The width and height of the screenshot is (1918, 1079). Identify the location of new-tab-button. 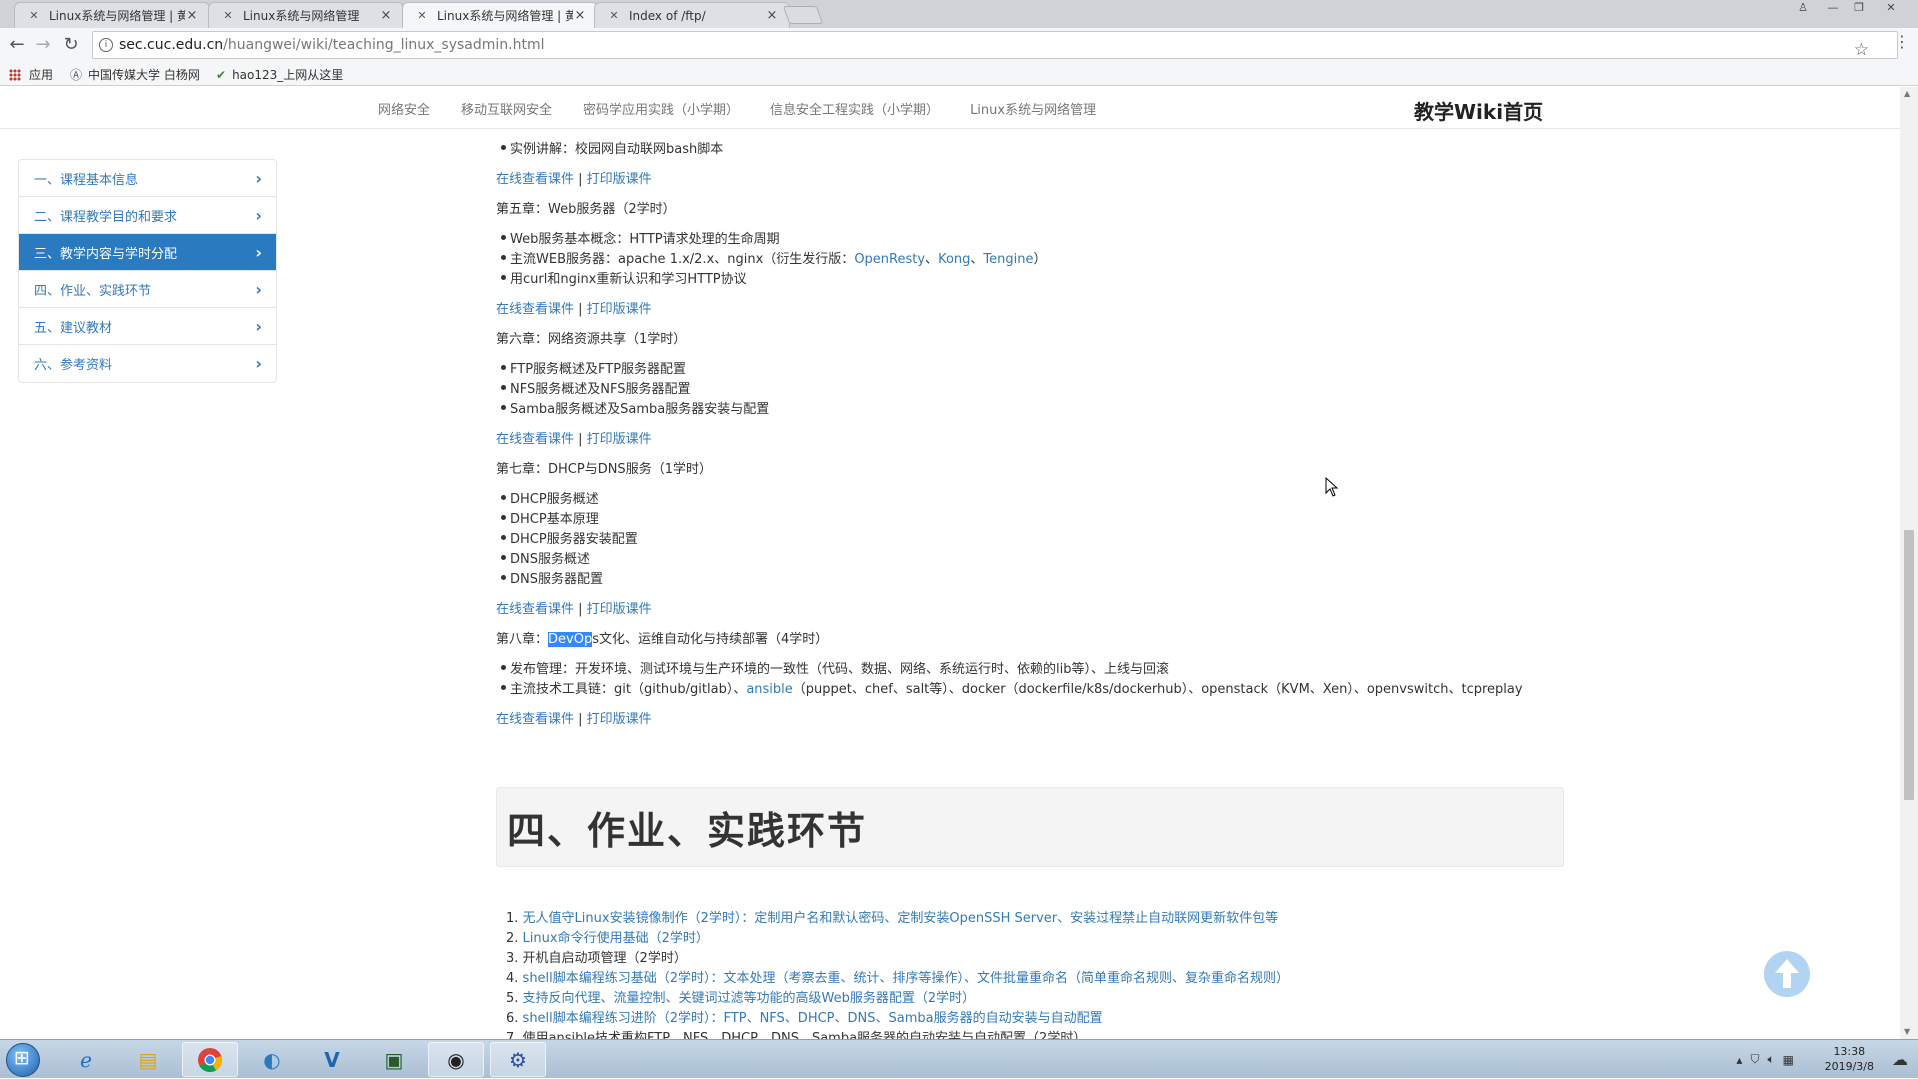
(803, 15).